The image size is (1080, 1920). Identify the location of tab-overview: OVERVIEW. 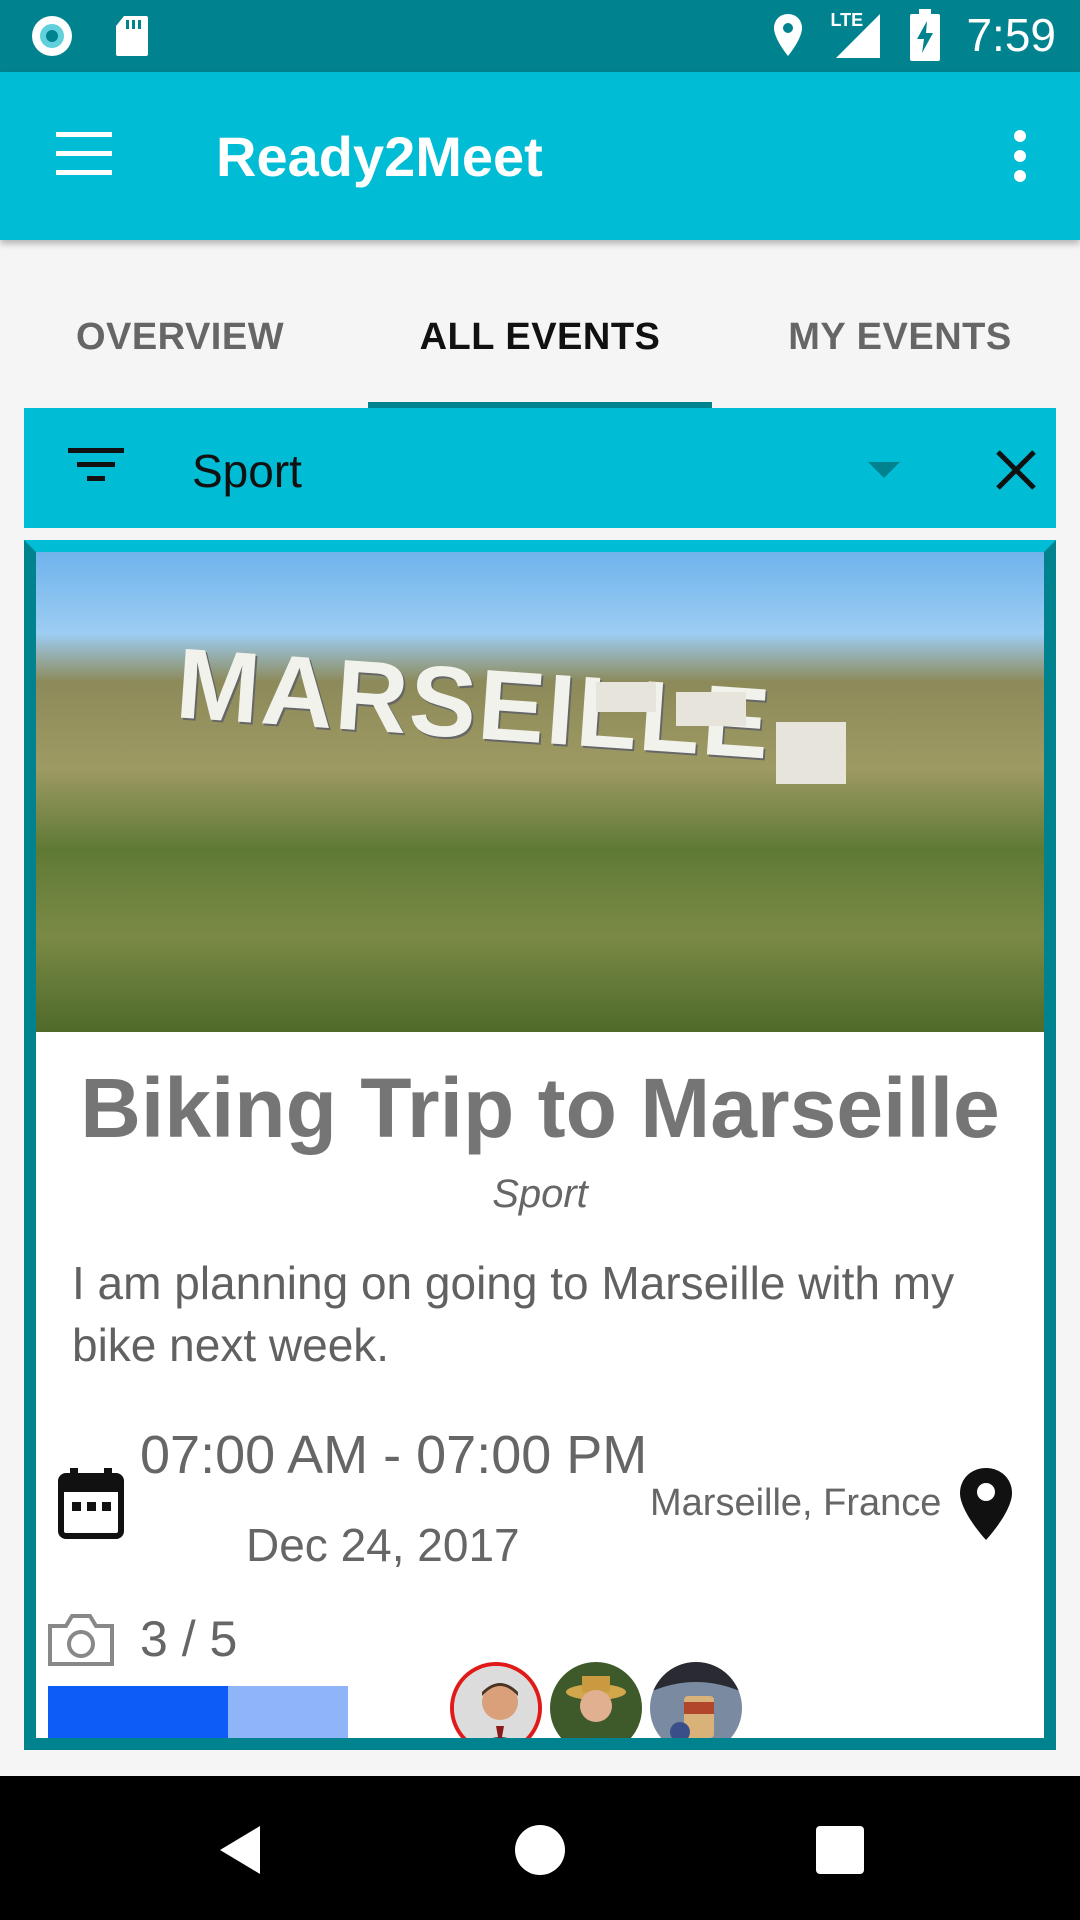
(180, 324).